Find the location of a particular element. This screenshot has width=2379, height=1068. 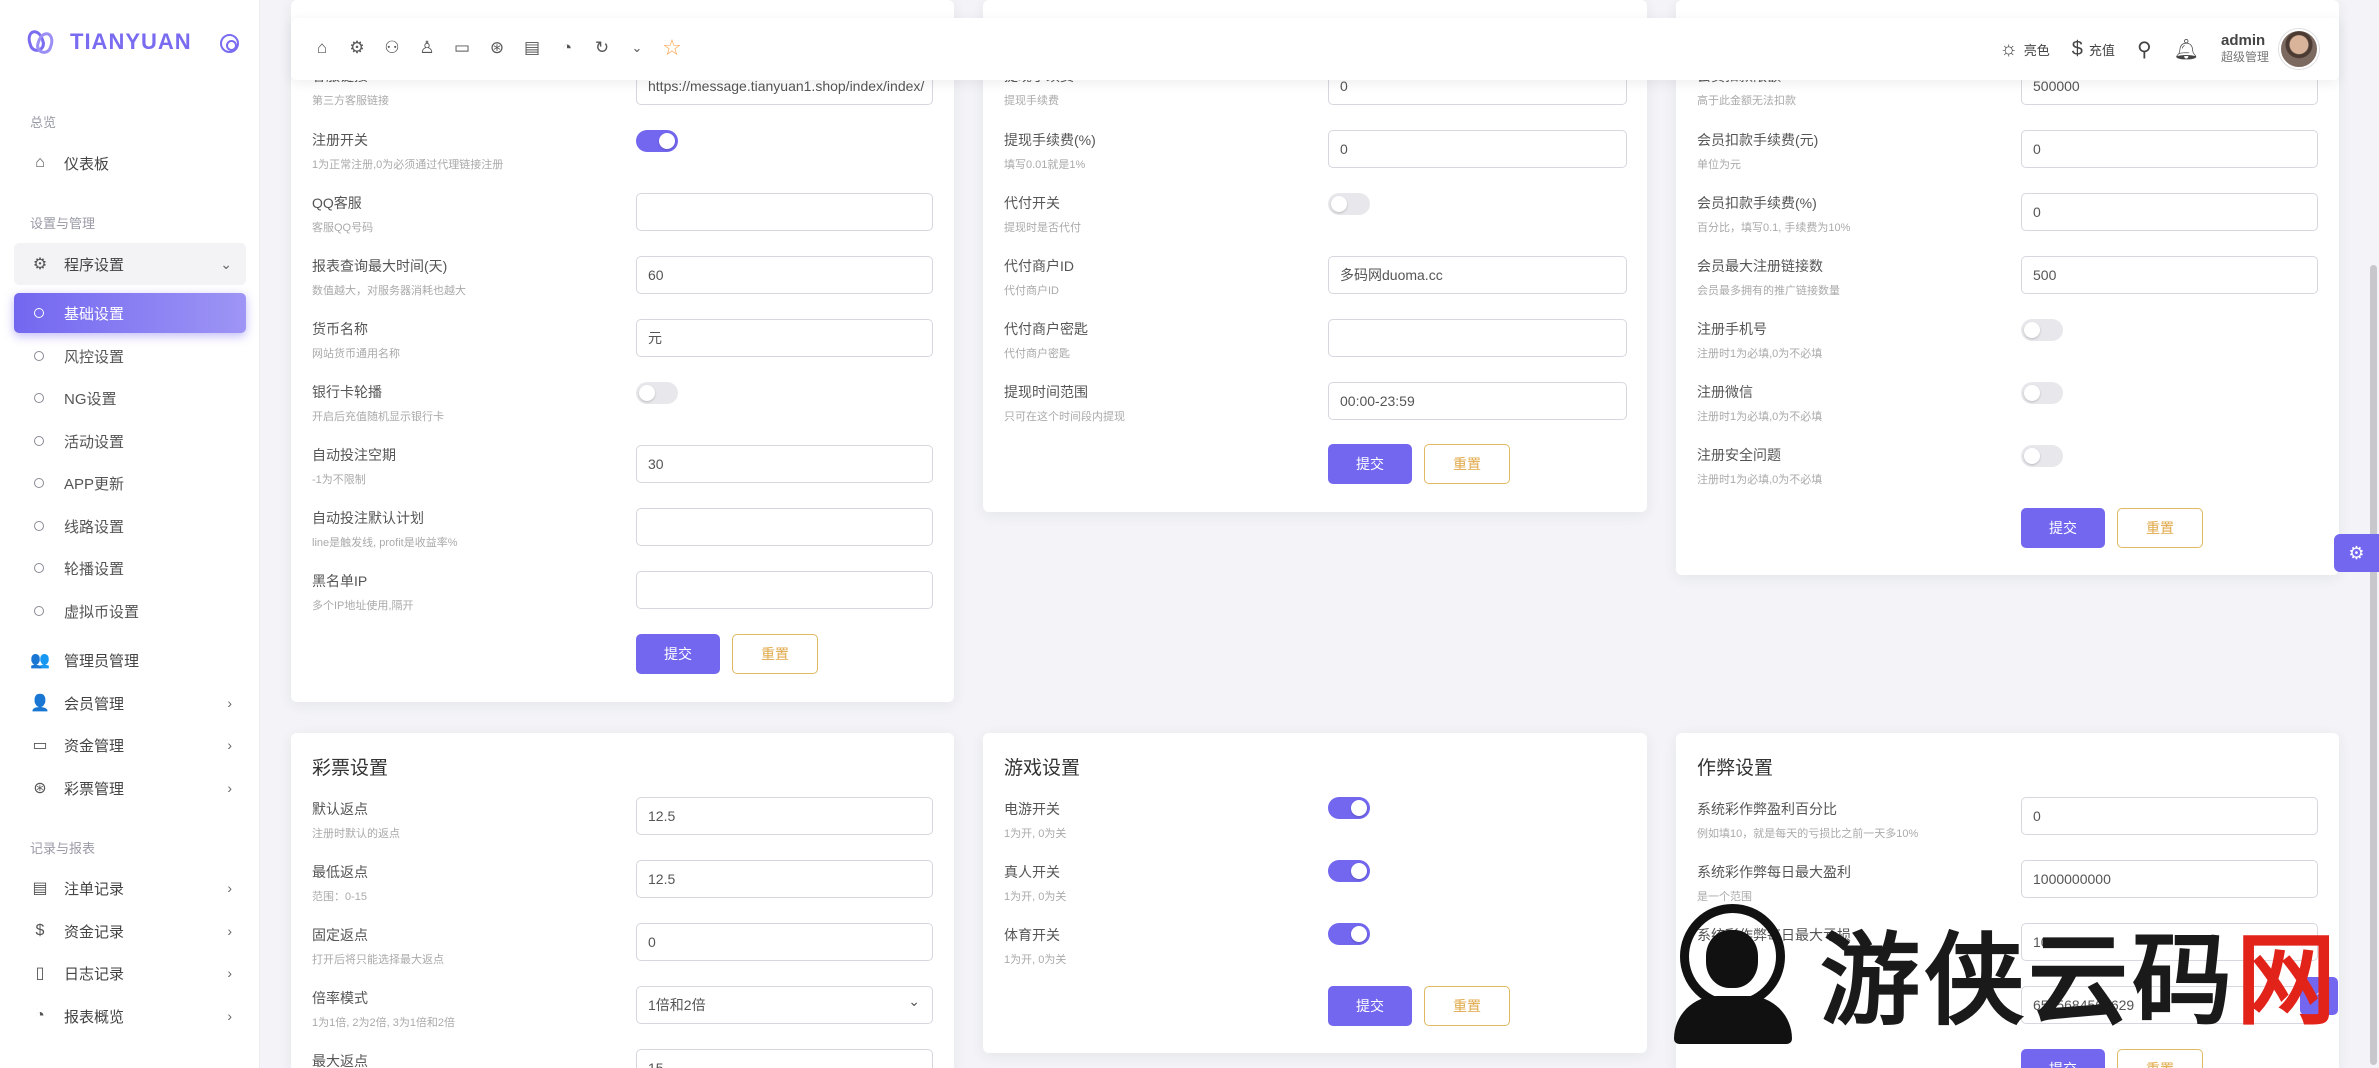

payout-merchant-key-input is located at coordinates (1477, 338).